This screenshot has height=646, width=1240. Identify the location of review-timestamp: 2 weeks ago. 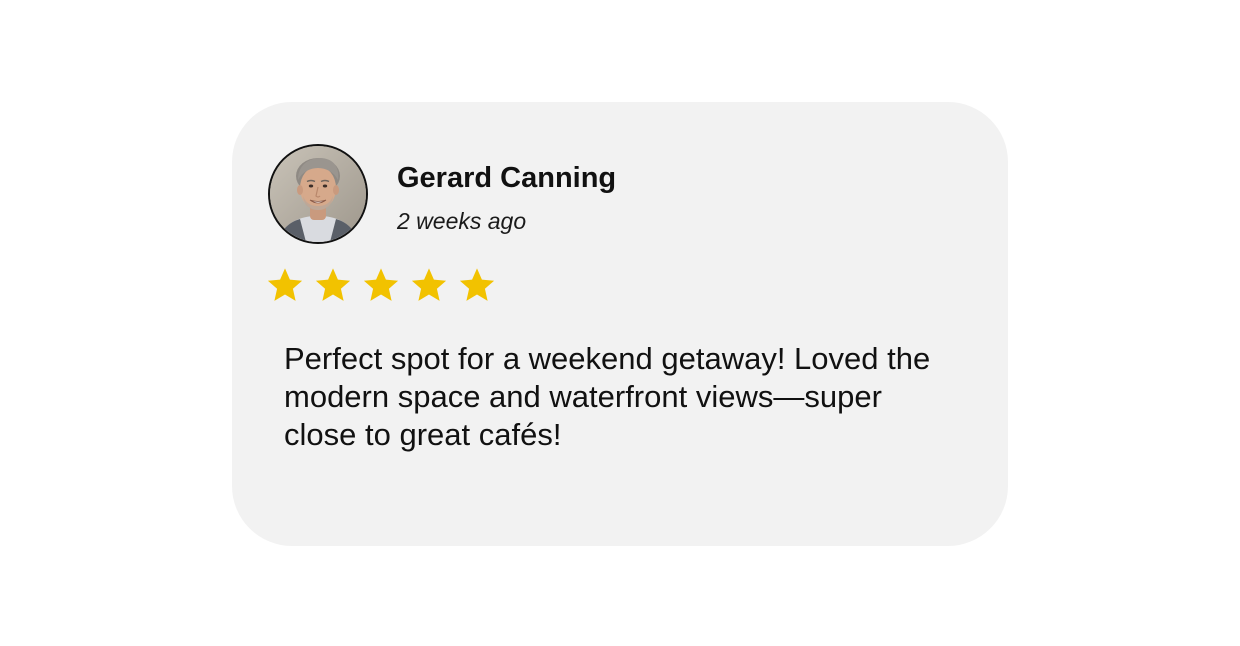
(462, 221).